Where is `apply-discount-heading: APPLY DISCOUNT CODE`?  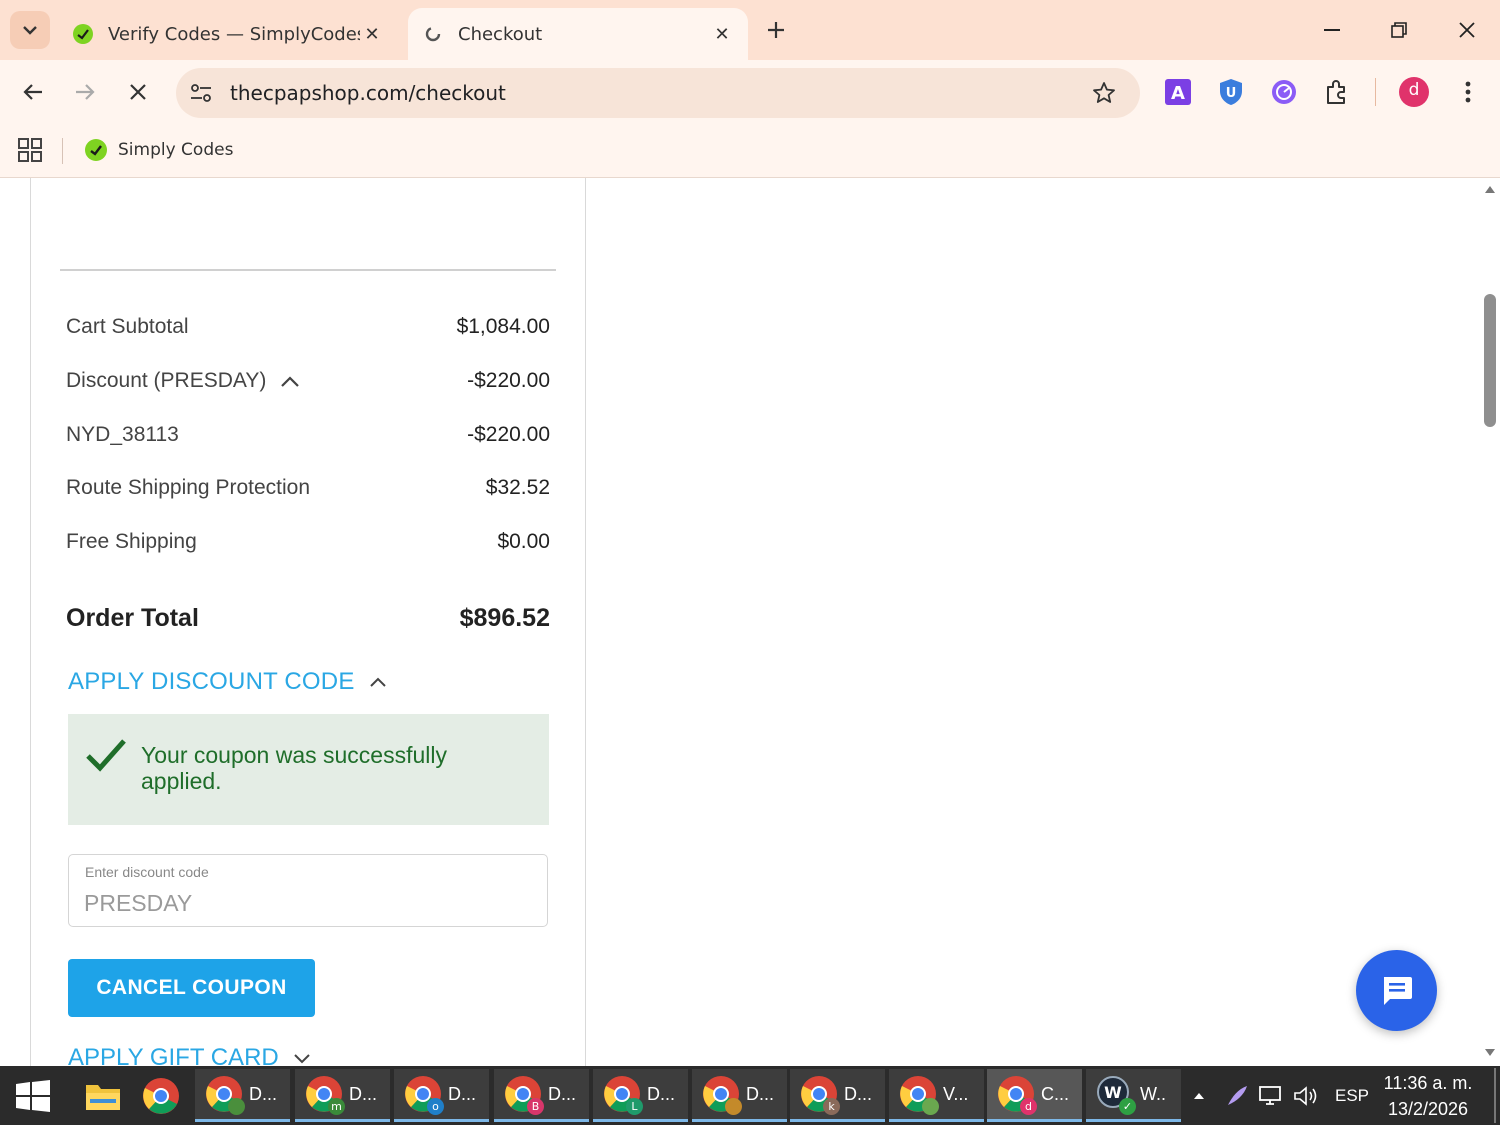
apply-discount-heading: APPLY DISCOUNT CODE is located at coordinates (211, 681).